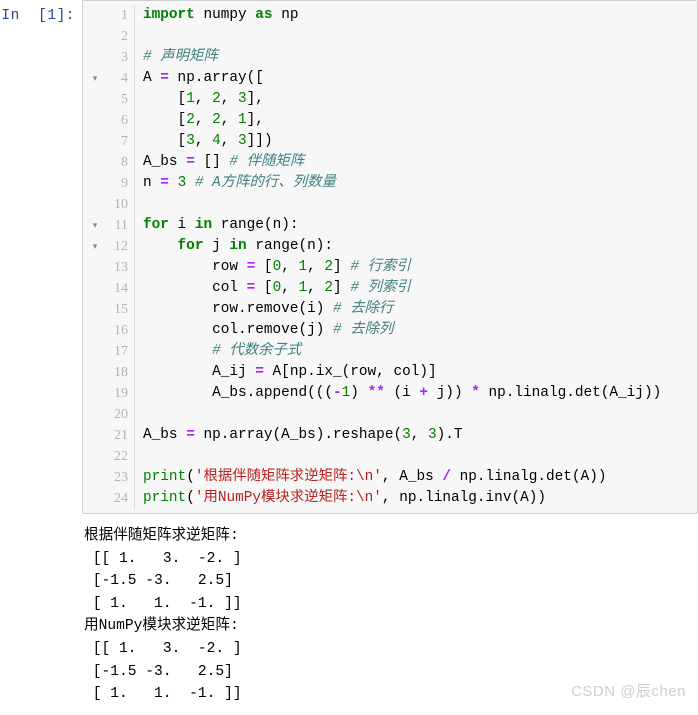  I want to click on token-num: 4, so click(216, 141).